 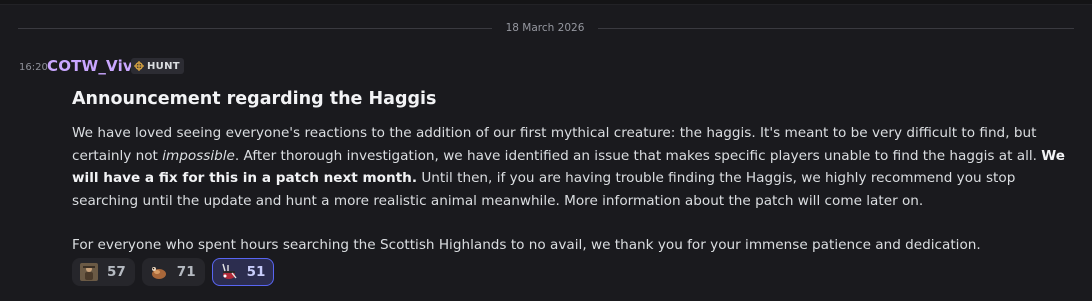 I want to click on bagpipes-emoji-icon, so click(x=229, y=271).